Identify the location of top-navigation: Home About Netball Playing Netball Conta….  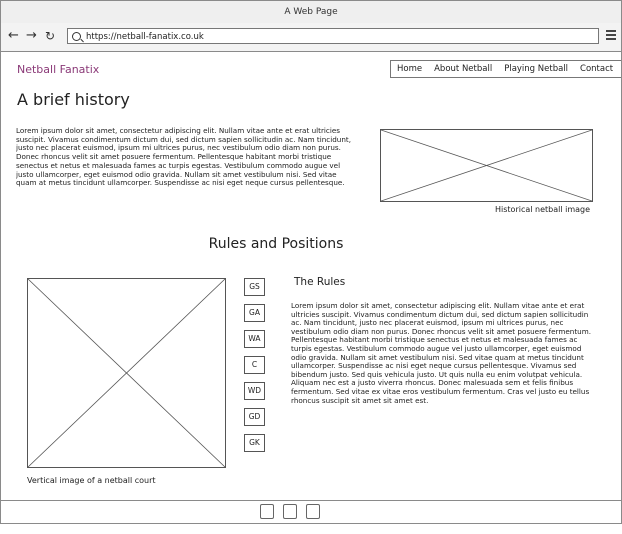
(505, 69).